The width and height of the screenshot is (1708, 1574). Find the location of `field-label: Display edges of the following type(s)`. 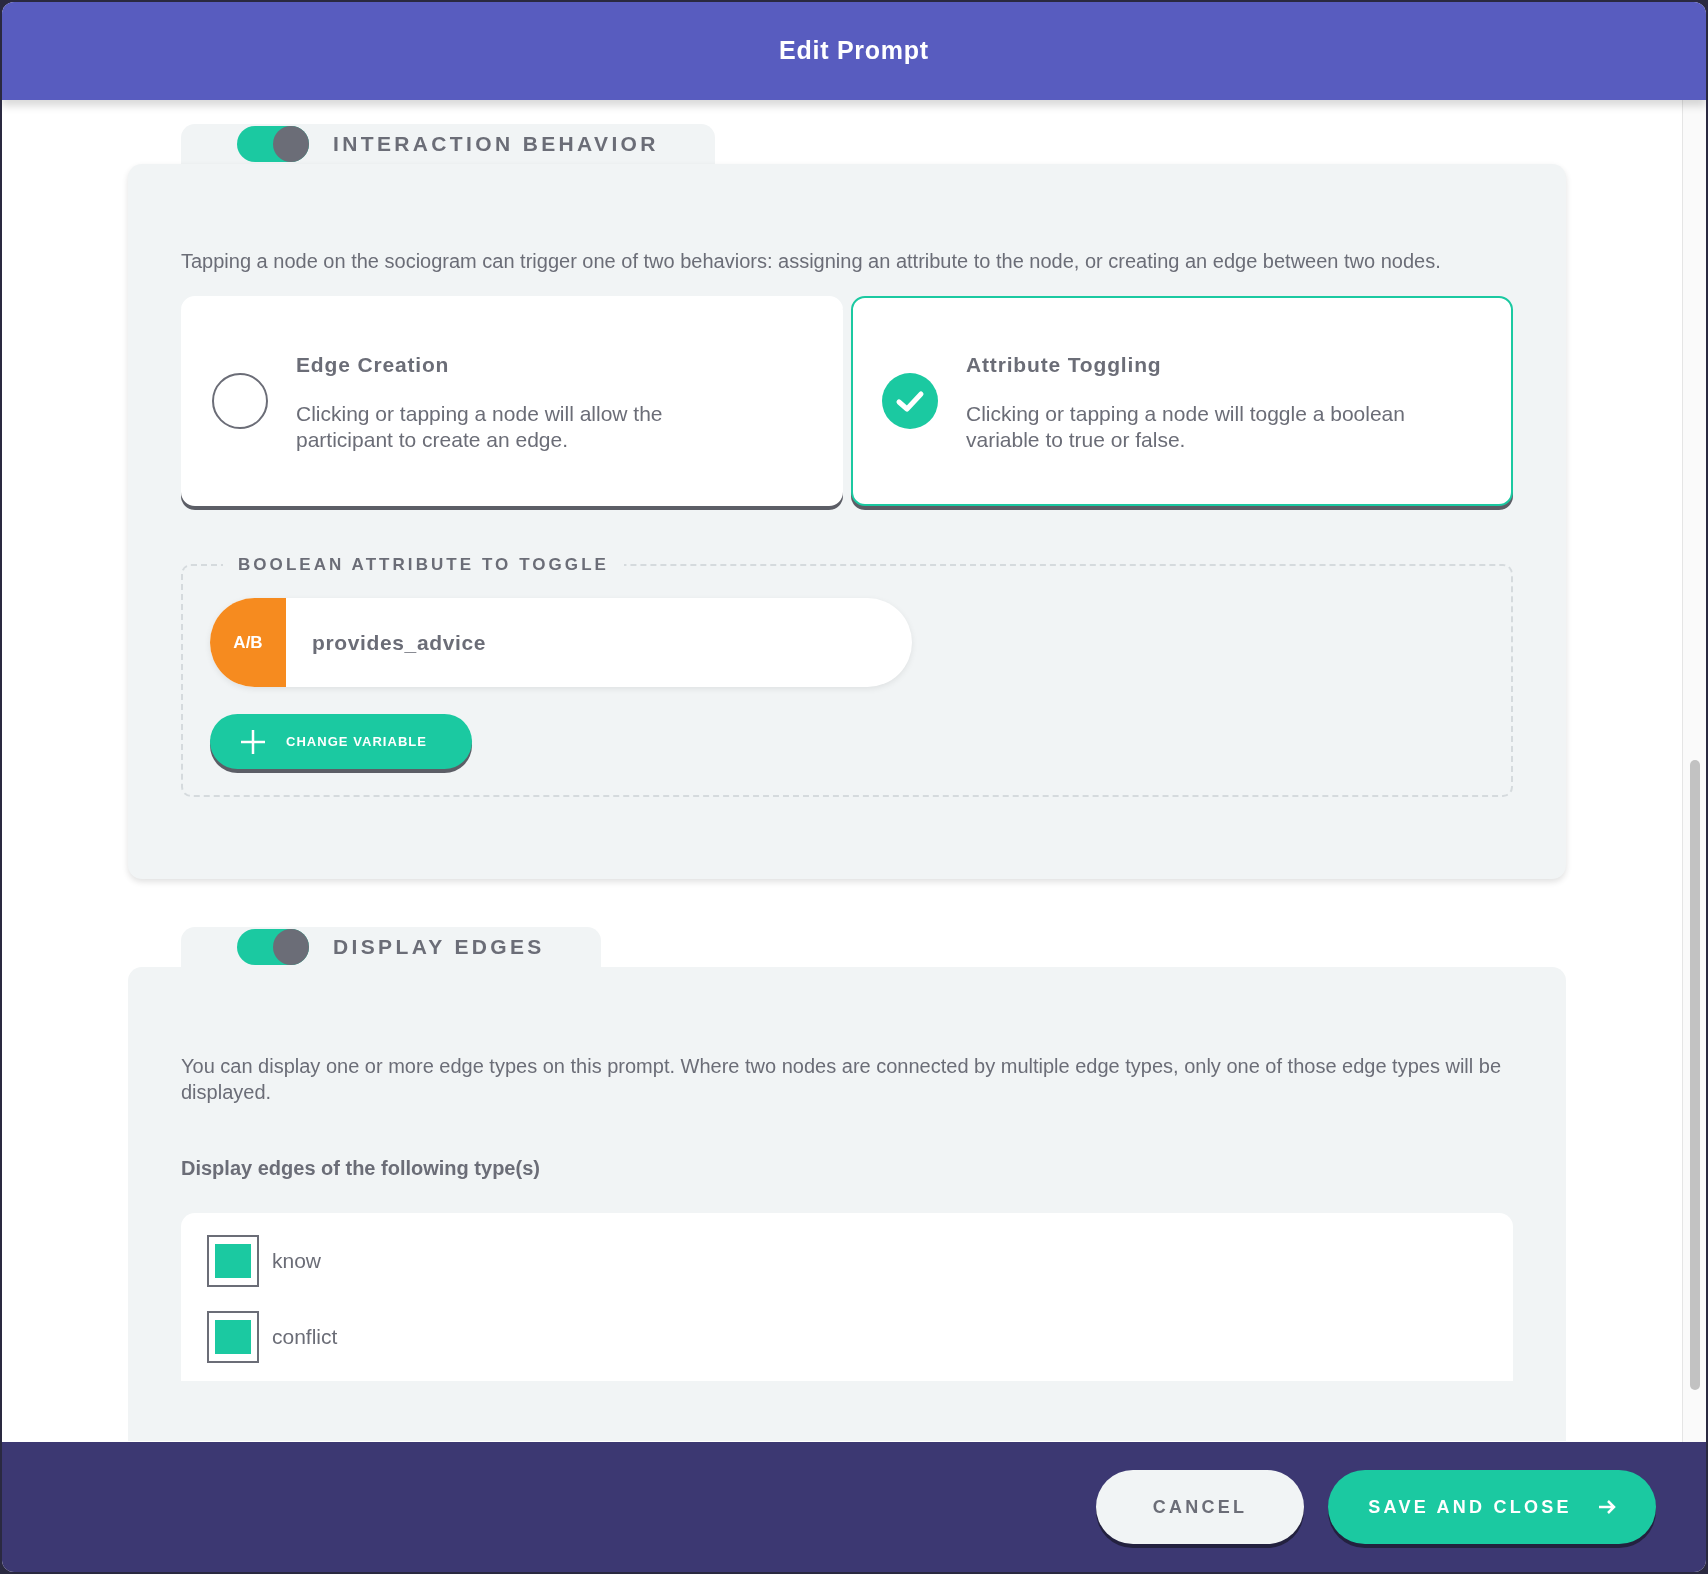

field-label: Display edges of the following type(s) is located at coordinates (361, 1168).